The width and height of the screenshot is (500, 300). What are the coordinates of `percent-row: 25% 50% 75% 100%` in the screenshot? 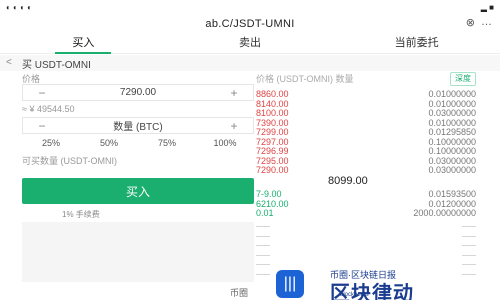 It's located at (138, 145).